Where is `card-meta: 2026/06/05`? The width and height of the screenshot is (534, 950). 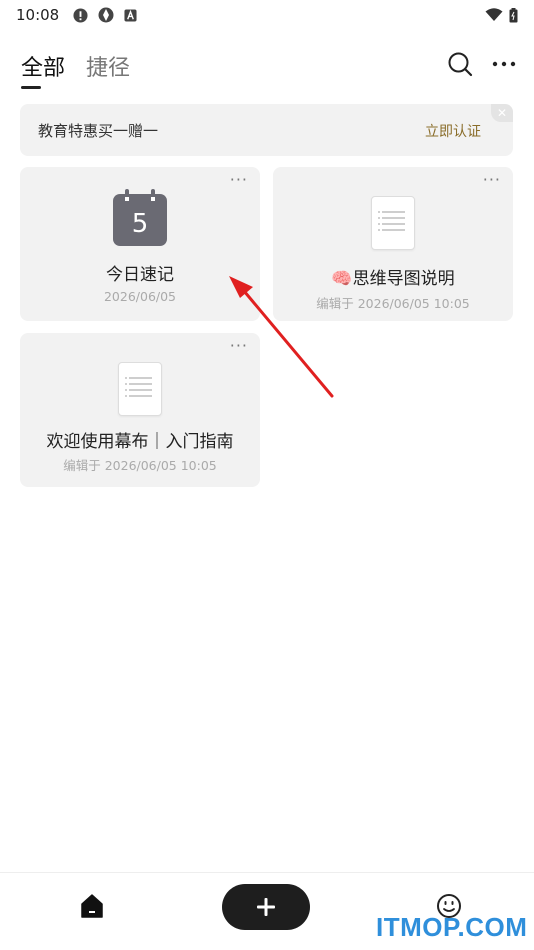 card-meta: 2026/06/05 is located at coordinates (140, 296).